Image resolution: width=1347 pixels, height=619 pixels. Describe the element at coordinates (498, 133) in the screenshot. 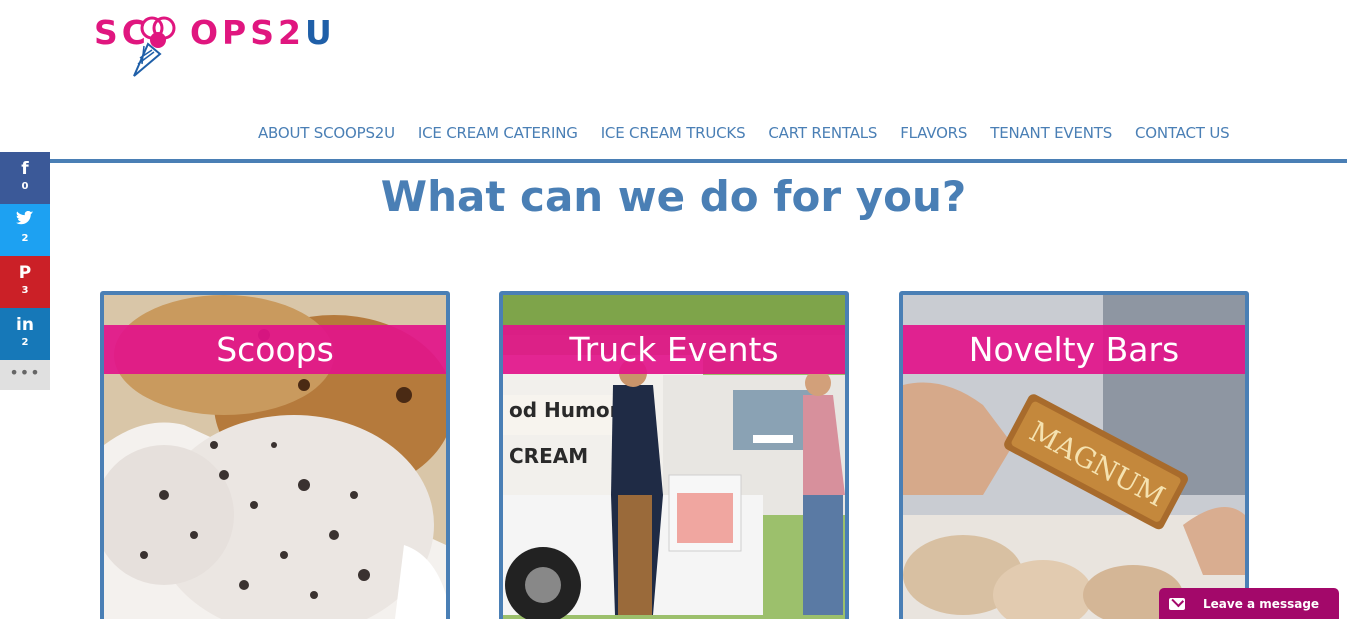

I see `nav-ice-cream-catering: ICE CREAM CATERING` at that location.